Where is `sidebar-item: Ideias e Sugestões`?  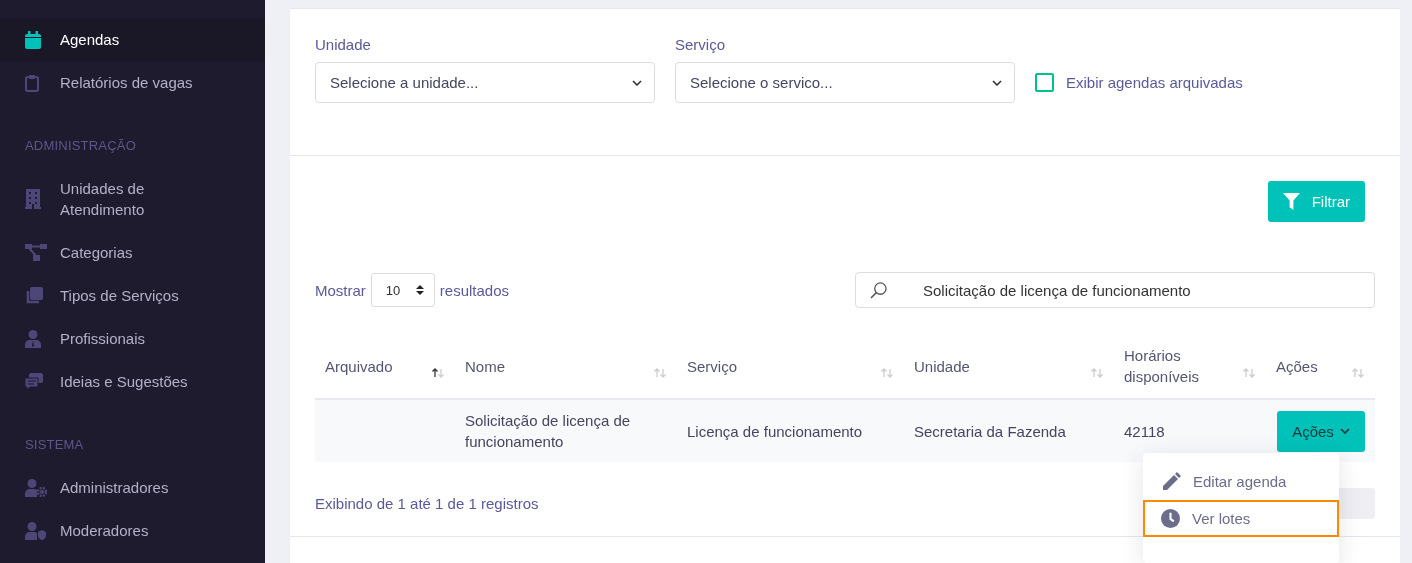 sidebar-item: Ideias e Sugestões is located at coordinates (132, 381).